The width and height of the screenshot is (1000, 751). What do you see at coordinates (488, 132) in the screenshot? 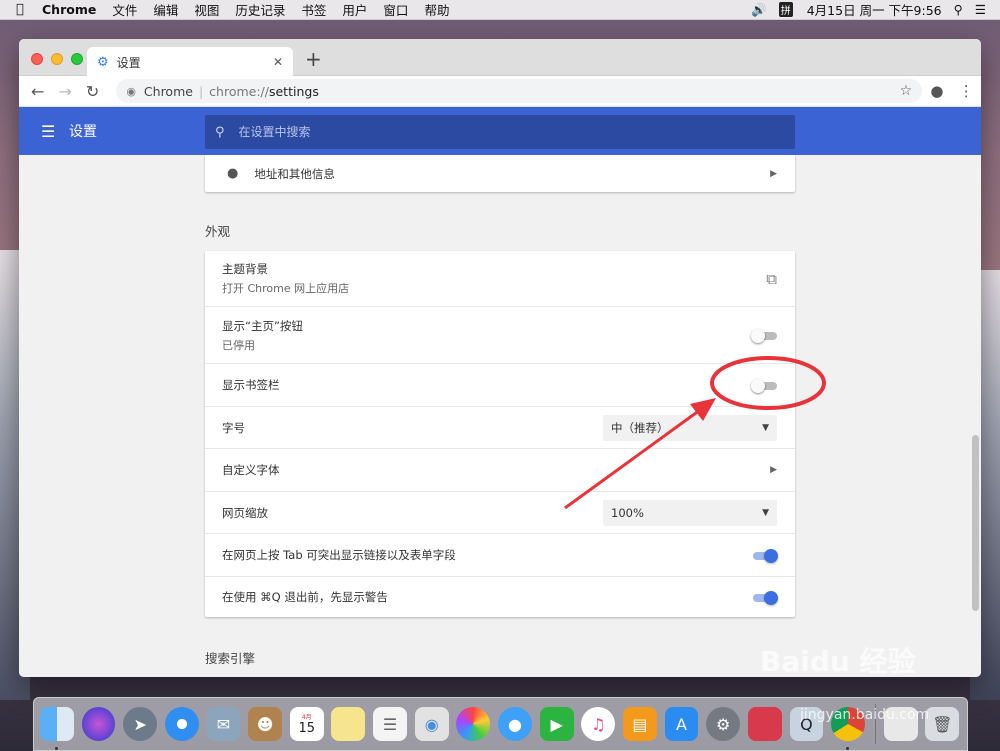
I see `settings-search-input` at bounding box center [488, 132].